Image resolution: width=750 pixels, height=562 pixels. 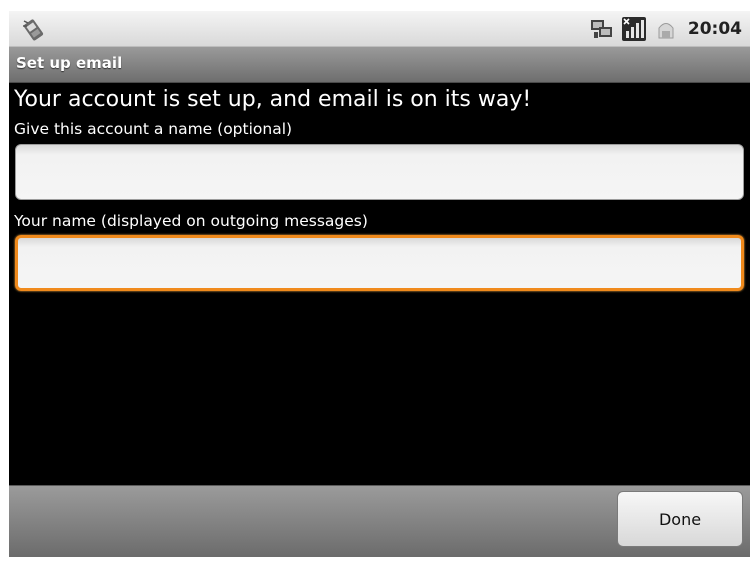 I want to click on done-button: Done, so click(x=680, y=519).